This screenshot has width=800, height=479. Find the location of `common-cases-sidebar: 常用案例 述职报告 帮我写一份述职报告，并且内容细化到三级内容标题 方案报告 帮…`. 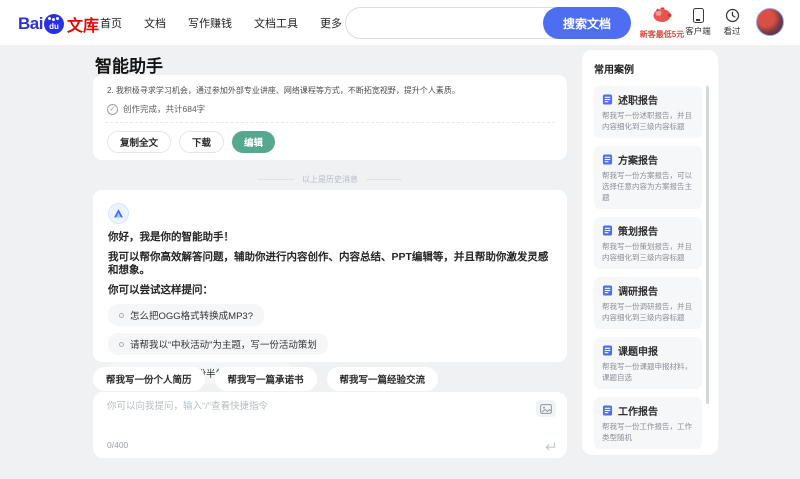

common-cases-sidebar: 常用案例 述职报告 帮我写一份述职报告，并且内容细化到三级内容标题 方案报告 帮… is located at coordinates (650, 252).